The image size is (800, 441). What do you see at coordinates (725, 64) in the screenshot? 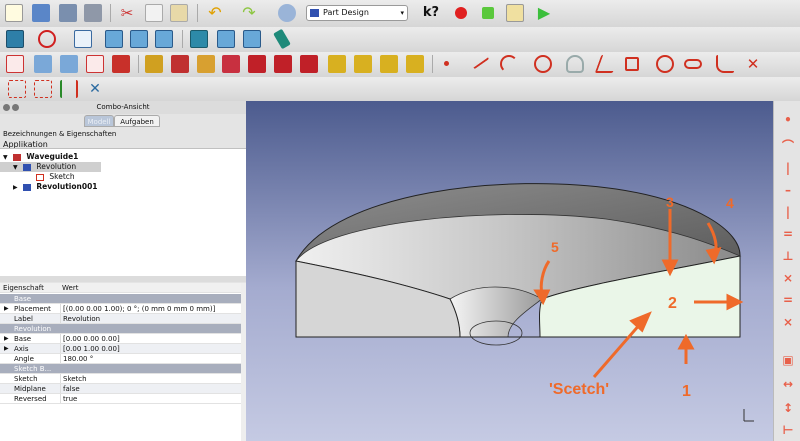
I see `sketch-fillet-icon` at bounding box center [725, 64].